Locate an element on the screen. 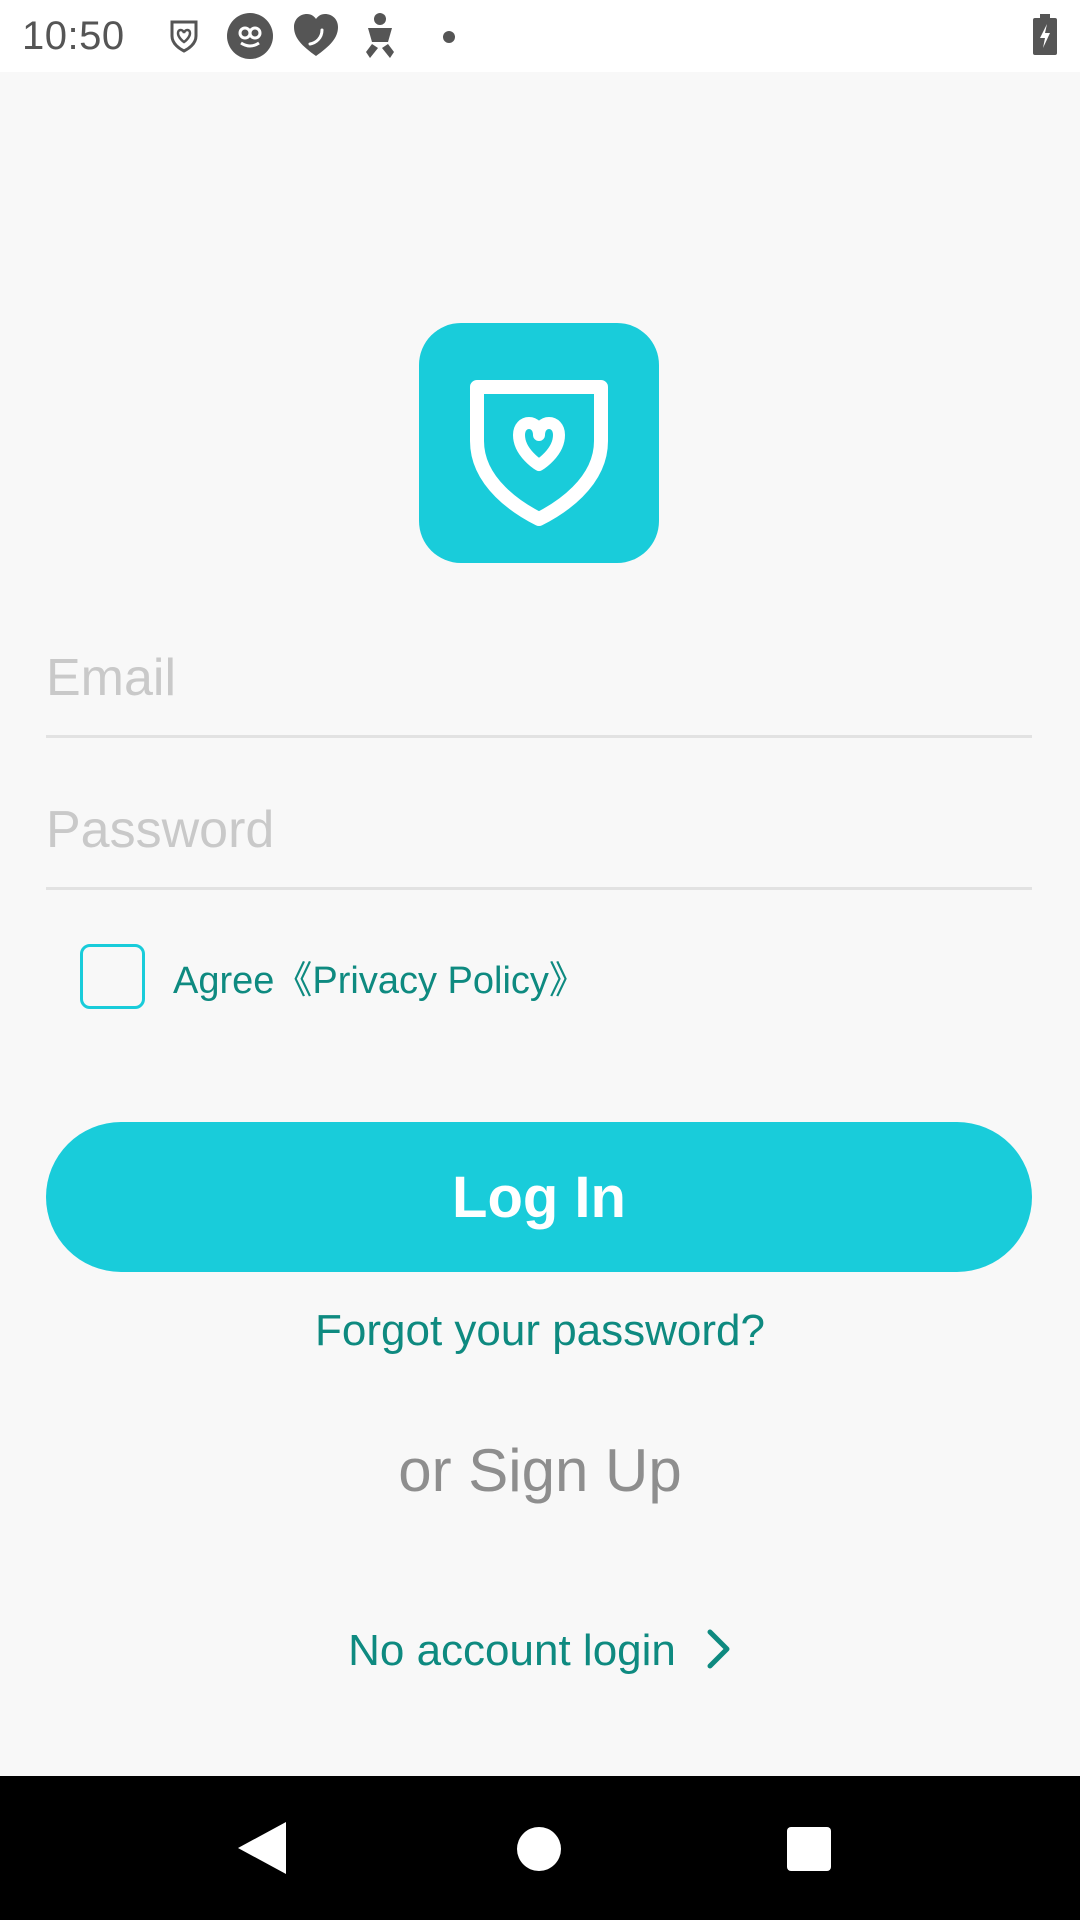 Image resolution: width=1080 pixels, height=1920 pixels. password-field-container is located at coordinates (539, 831).